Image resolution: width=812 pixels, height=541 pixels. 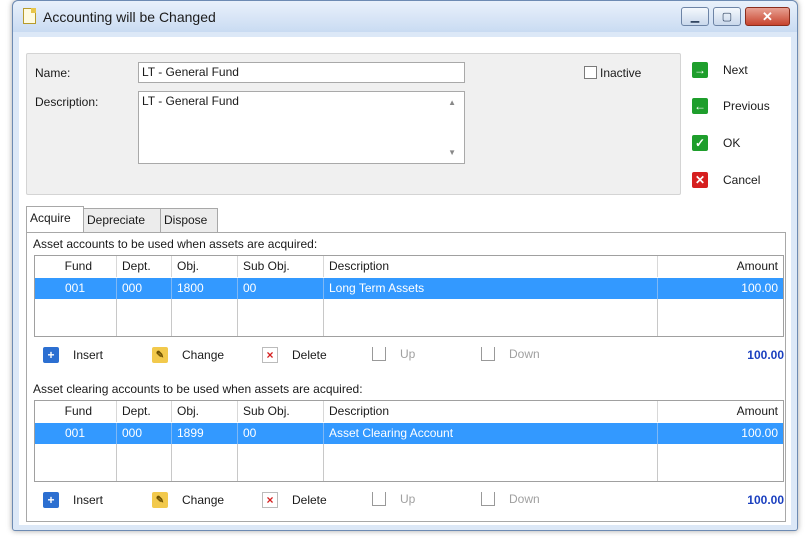 I want to click on checkmark-icon: ✓, so click(x=700, y=143).